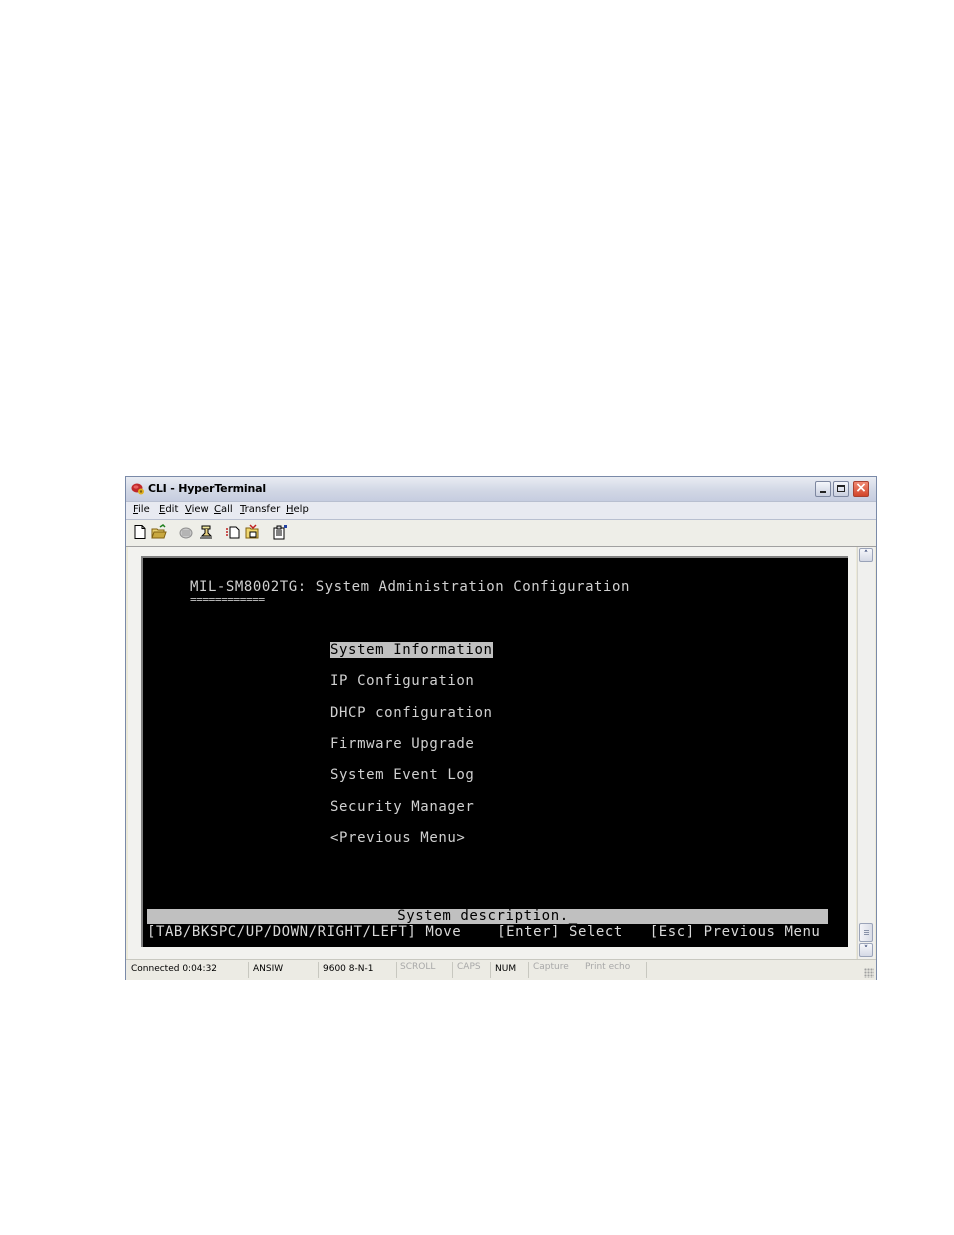 This screenshot has height=1235, width=954. Describe the element at coordinates (233, 532) in the screenshot. I see `send-icon` at that location.